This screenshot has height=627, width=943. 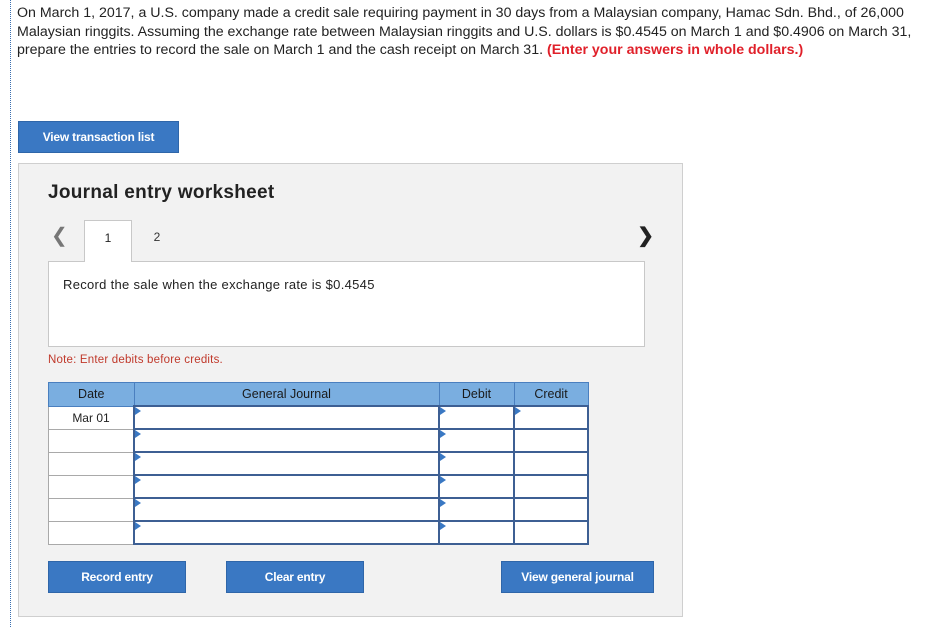 What do you see at coordinates (295, 577) in the screenshot?
I see `clear-entry-button: Clear entry` at bounding box center [295, 577].